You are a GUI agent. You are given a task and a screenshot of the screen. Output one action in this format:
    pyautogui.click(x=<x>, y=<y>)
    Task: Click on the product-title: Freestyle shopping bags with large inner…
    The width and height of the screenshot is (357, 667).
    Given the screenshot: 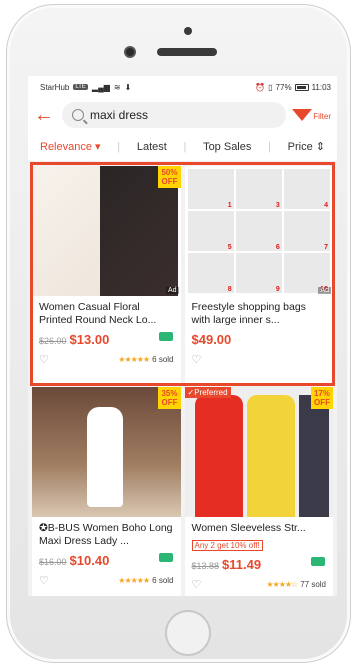 What is the action you would take?
    pyautogui.click(x=248, y=313)
    